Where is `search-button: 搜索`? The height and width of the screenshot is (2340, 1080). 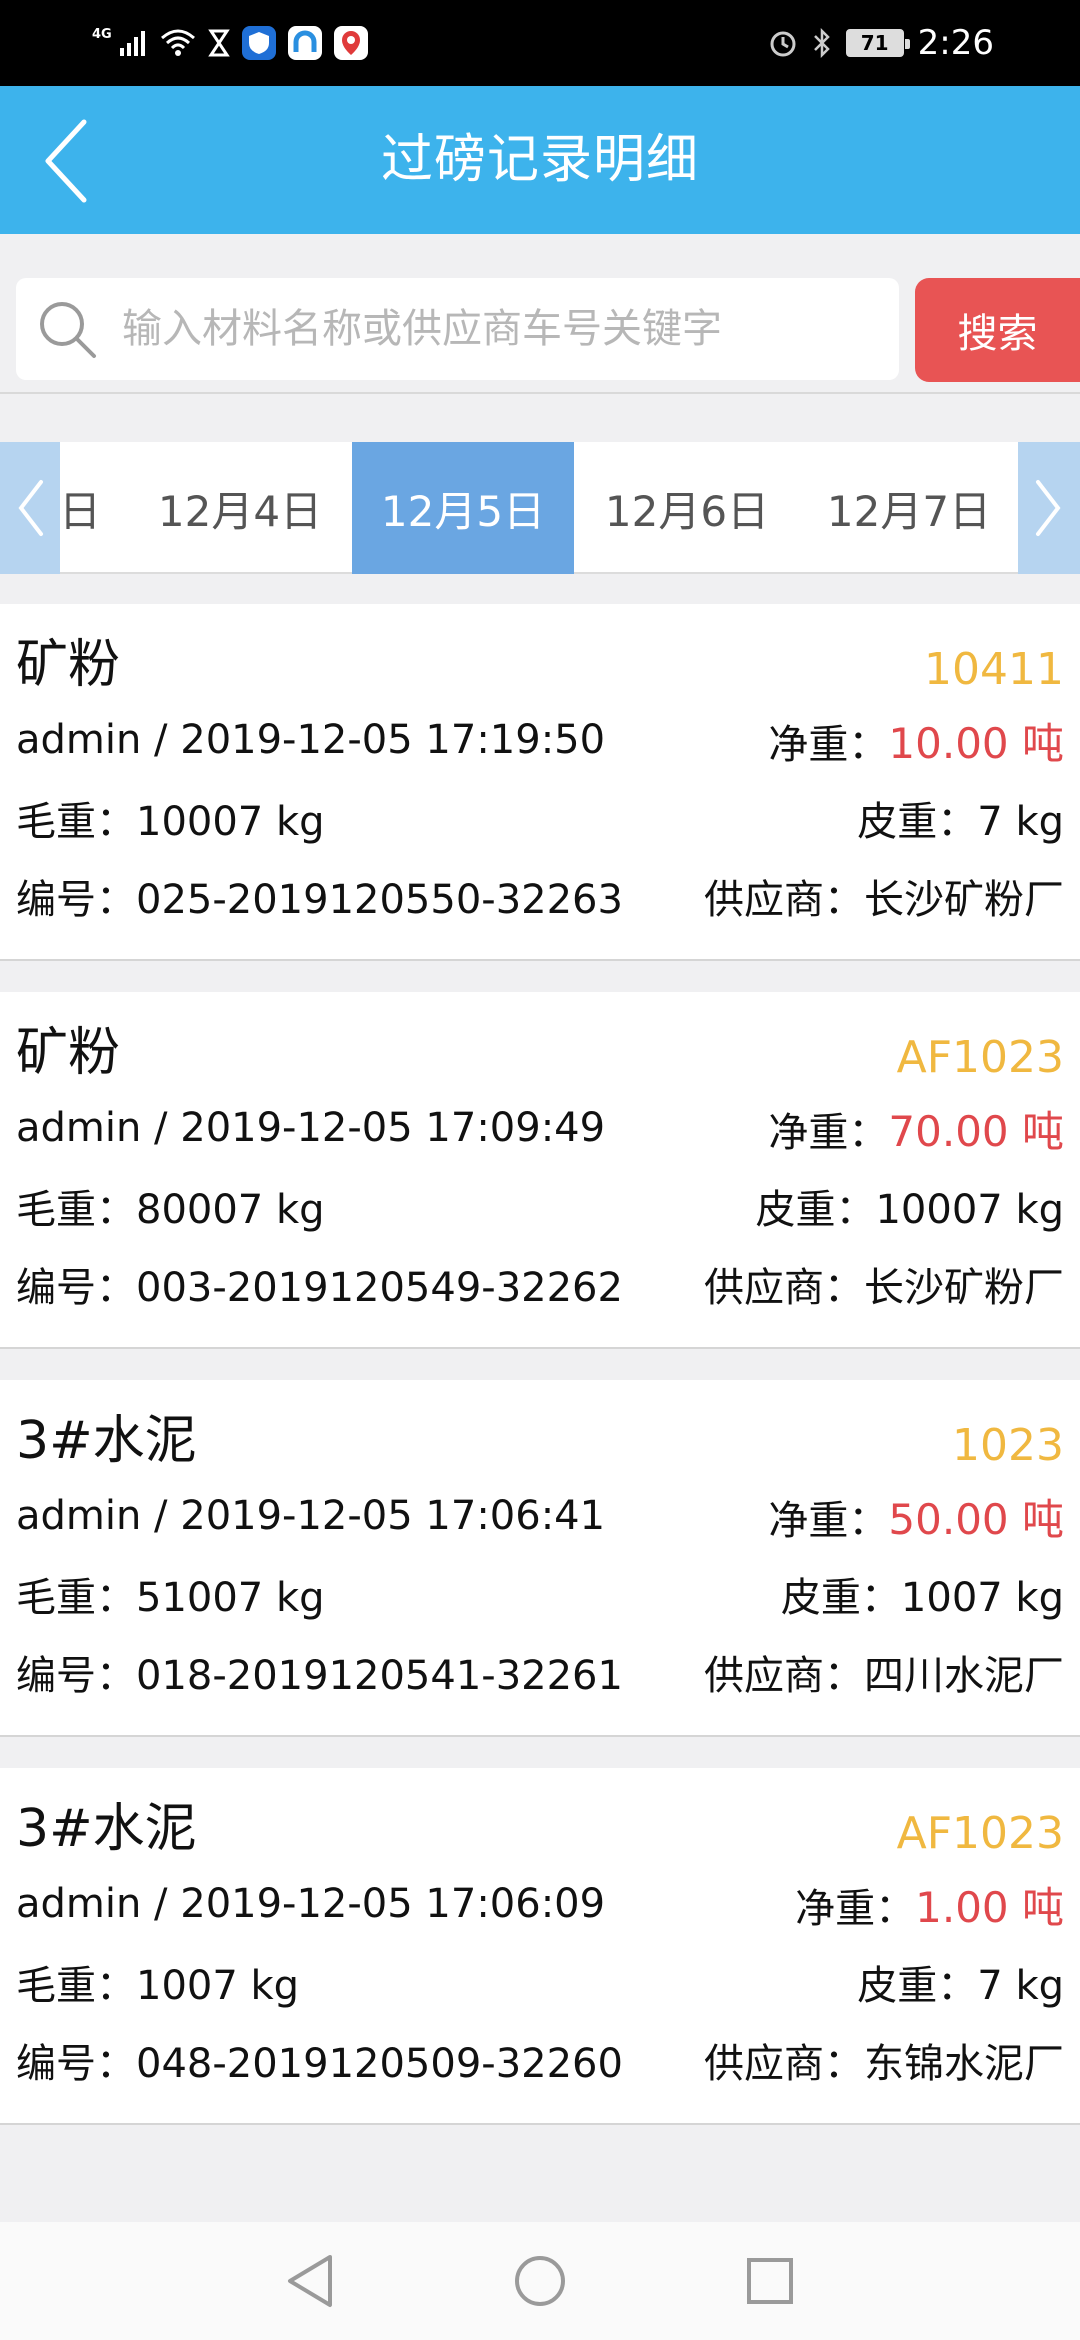
search-button: 搜索 is located at coordinates (997, 330).